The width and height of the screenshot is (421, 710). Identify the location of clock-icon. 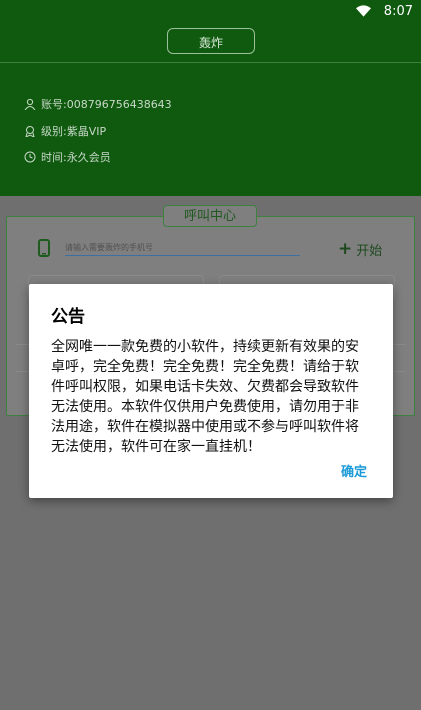
(30, 157).